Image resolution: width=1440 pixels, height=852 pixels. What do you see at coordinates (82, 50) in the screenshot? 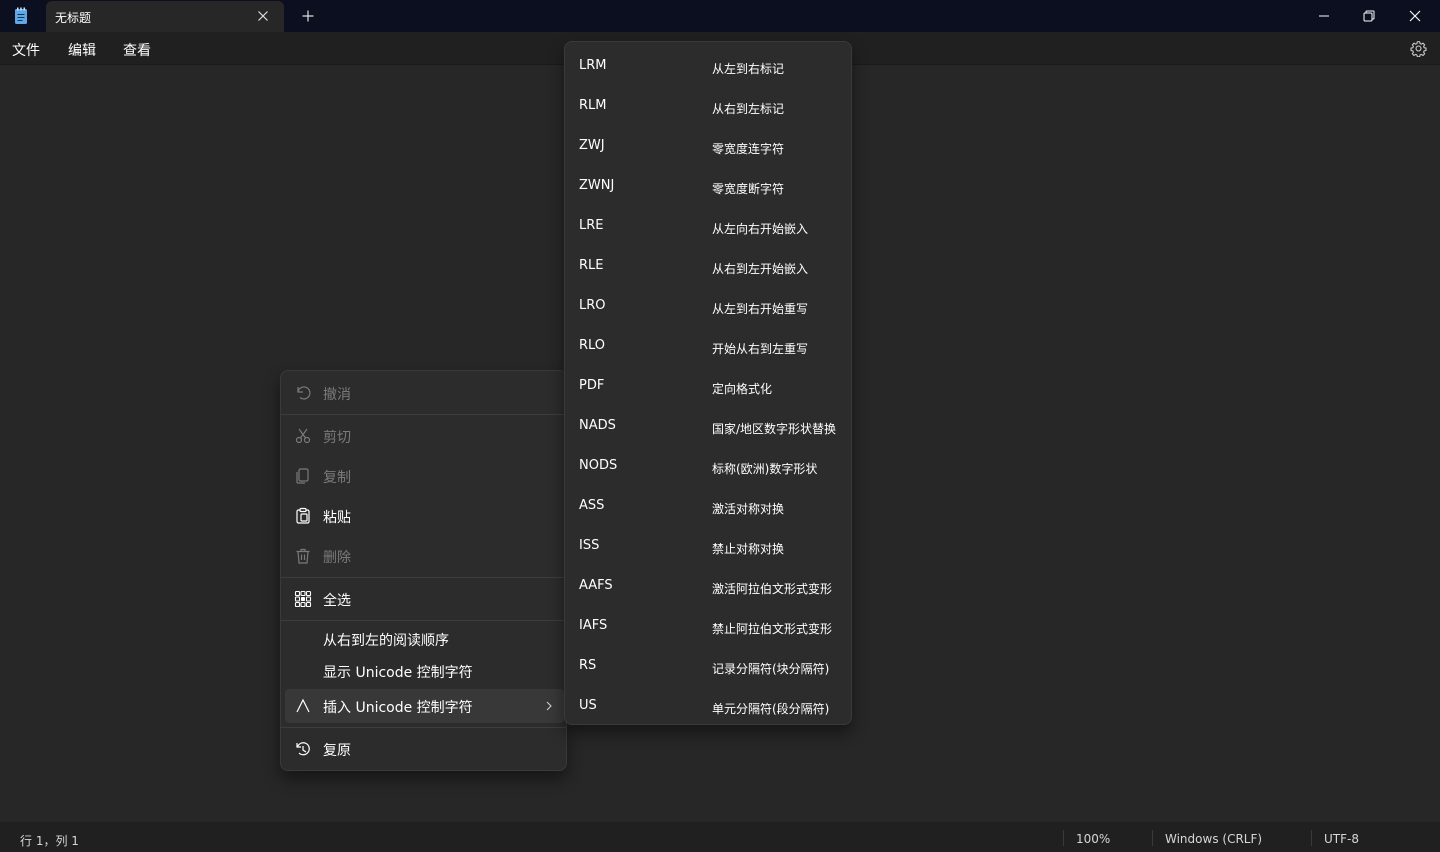
I see `menu-edit: 编辑` at bounding box center [82, 50].